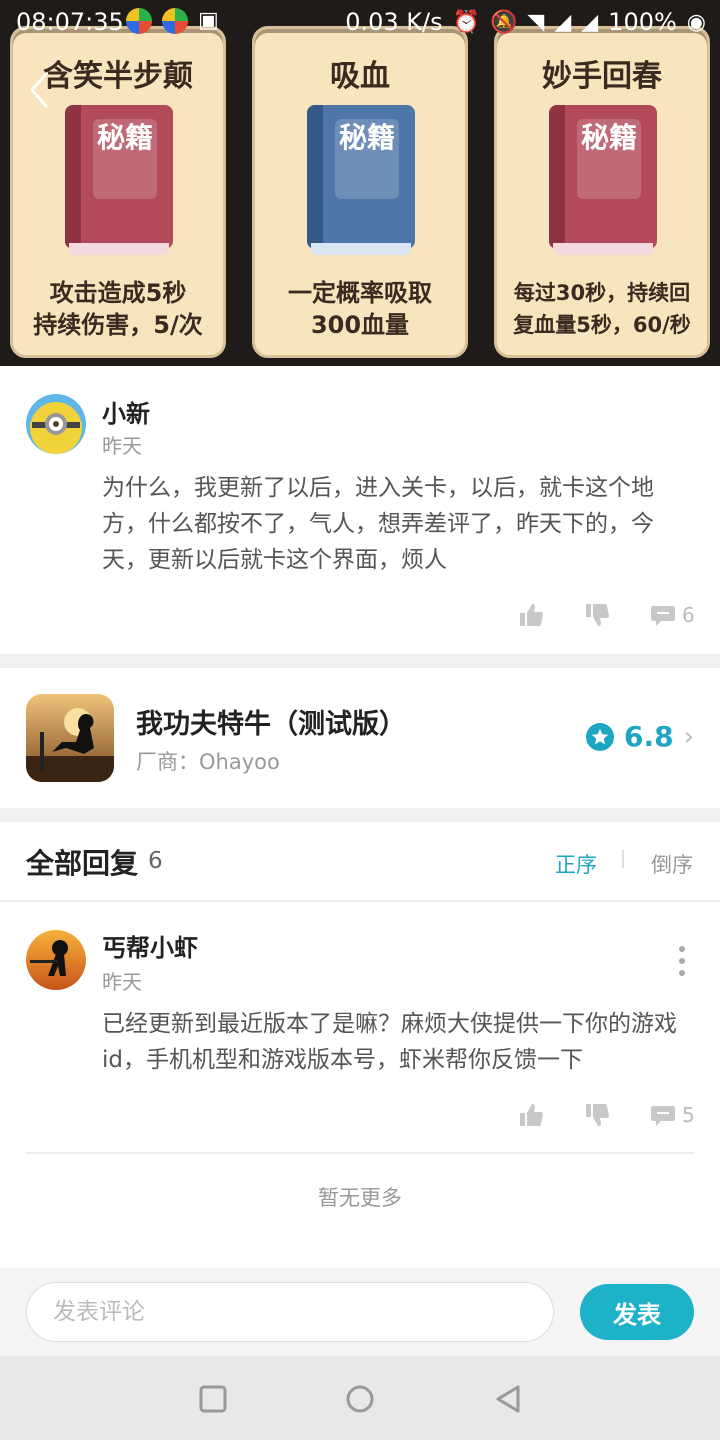 Image resolution: width=720 pixels, height=1440 pixels. What do you see at coordinates (360, 901) in the screenshot?
I see `header-divider` at bounding box center [360, 901].